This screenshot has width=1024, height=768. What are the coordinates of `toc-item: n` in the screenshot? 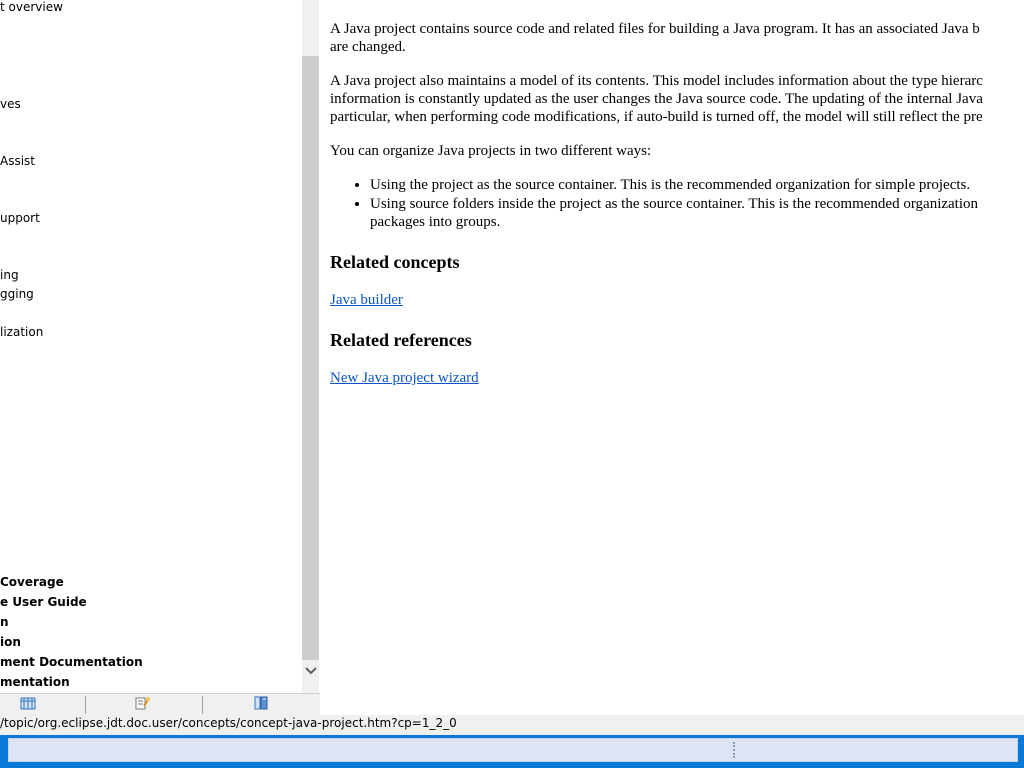 It's located at (4, 622).